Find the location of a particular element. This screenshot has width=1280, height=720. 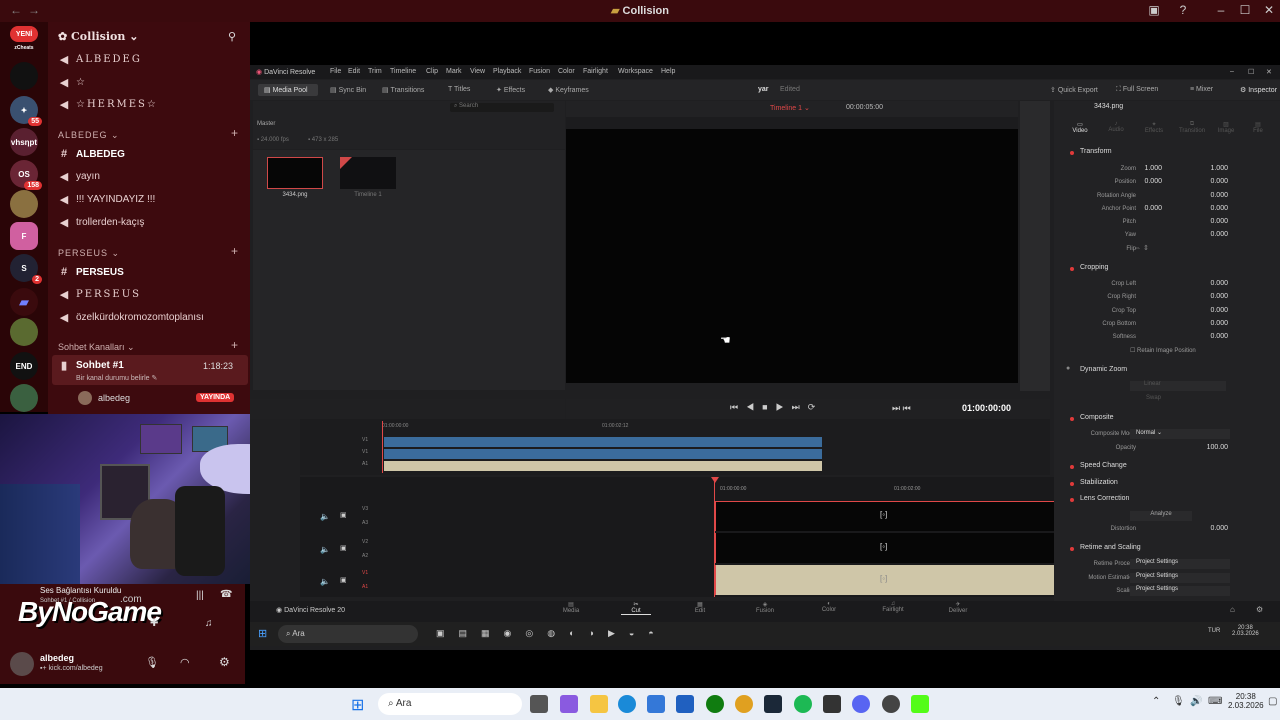

speed-change-title: Speed Change is located at coordinates (1103, 465).